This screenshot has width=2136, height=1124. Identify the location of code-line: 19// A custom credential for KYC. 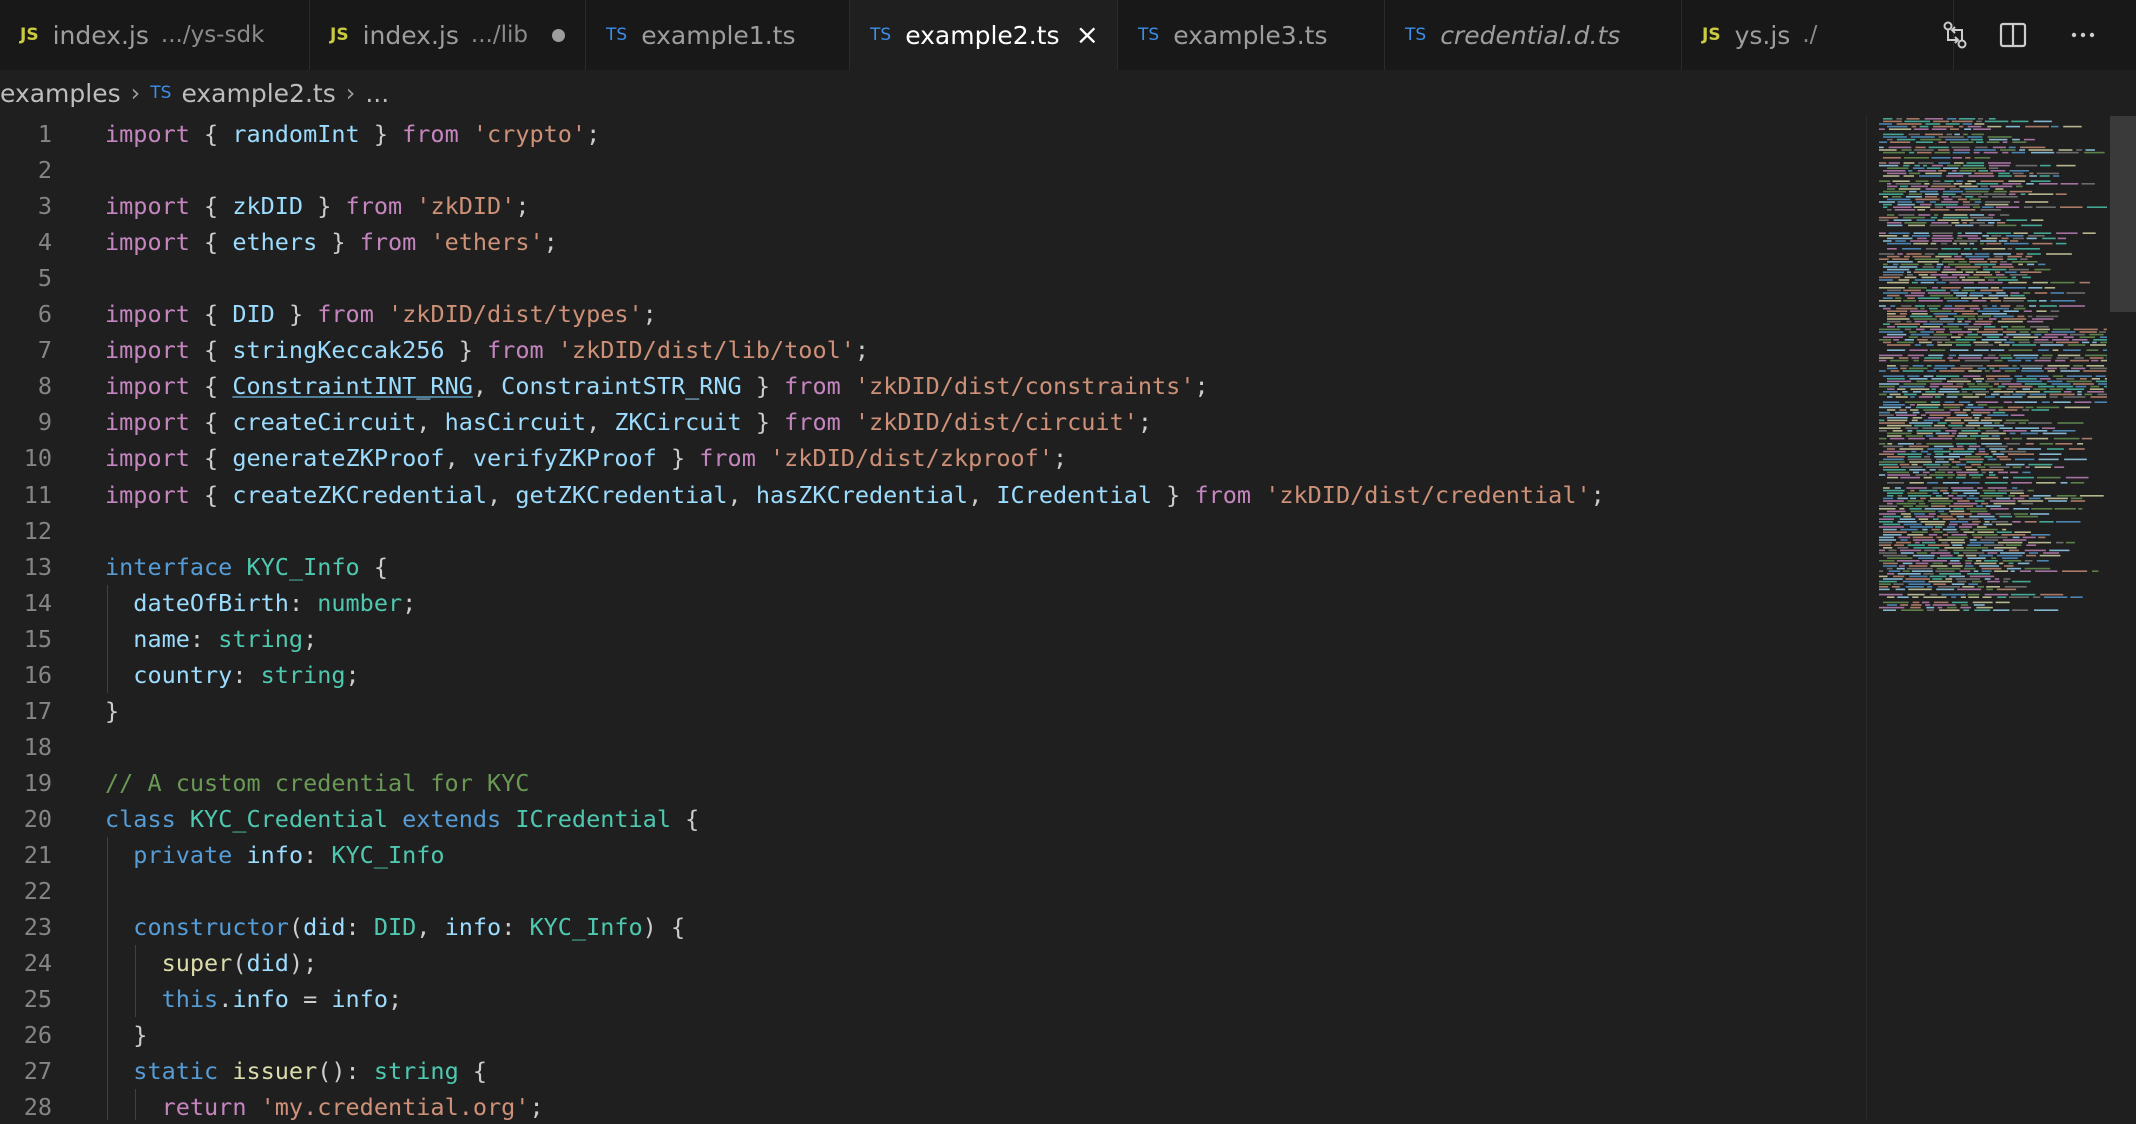
(933, 783).